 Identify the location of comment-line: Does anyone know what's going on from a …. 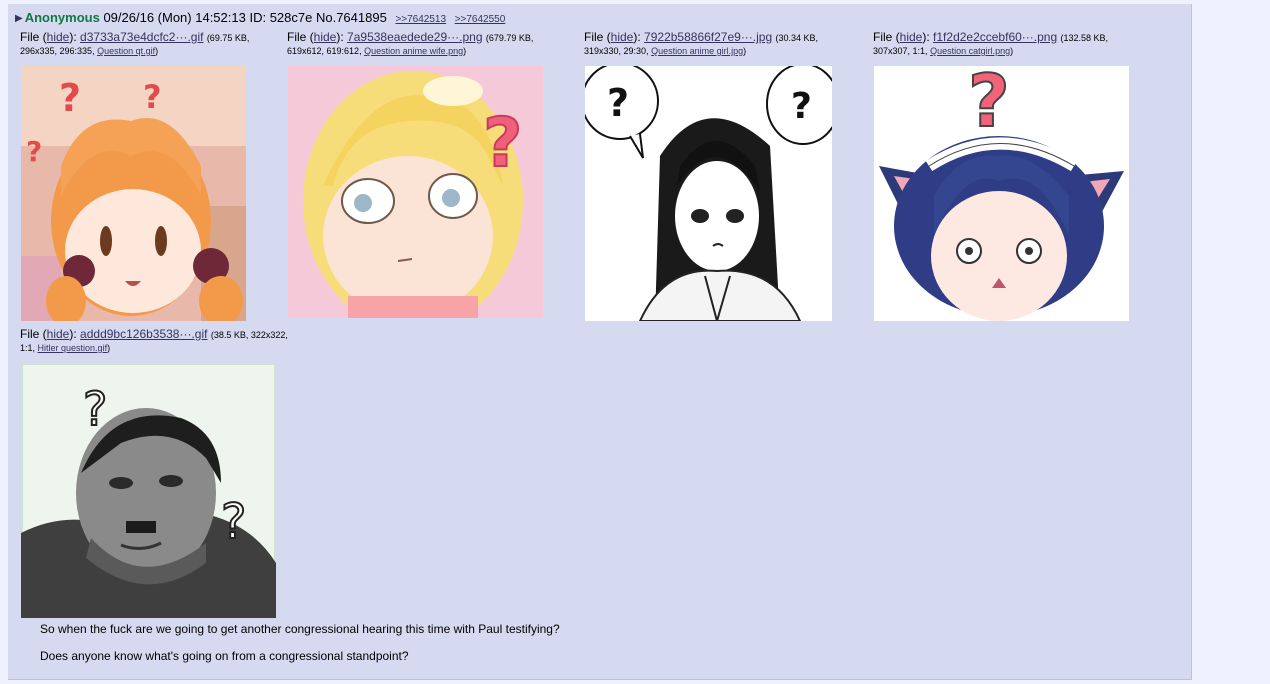
(224, 656).